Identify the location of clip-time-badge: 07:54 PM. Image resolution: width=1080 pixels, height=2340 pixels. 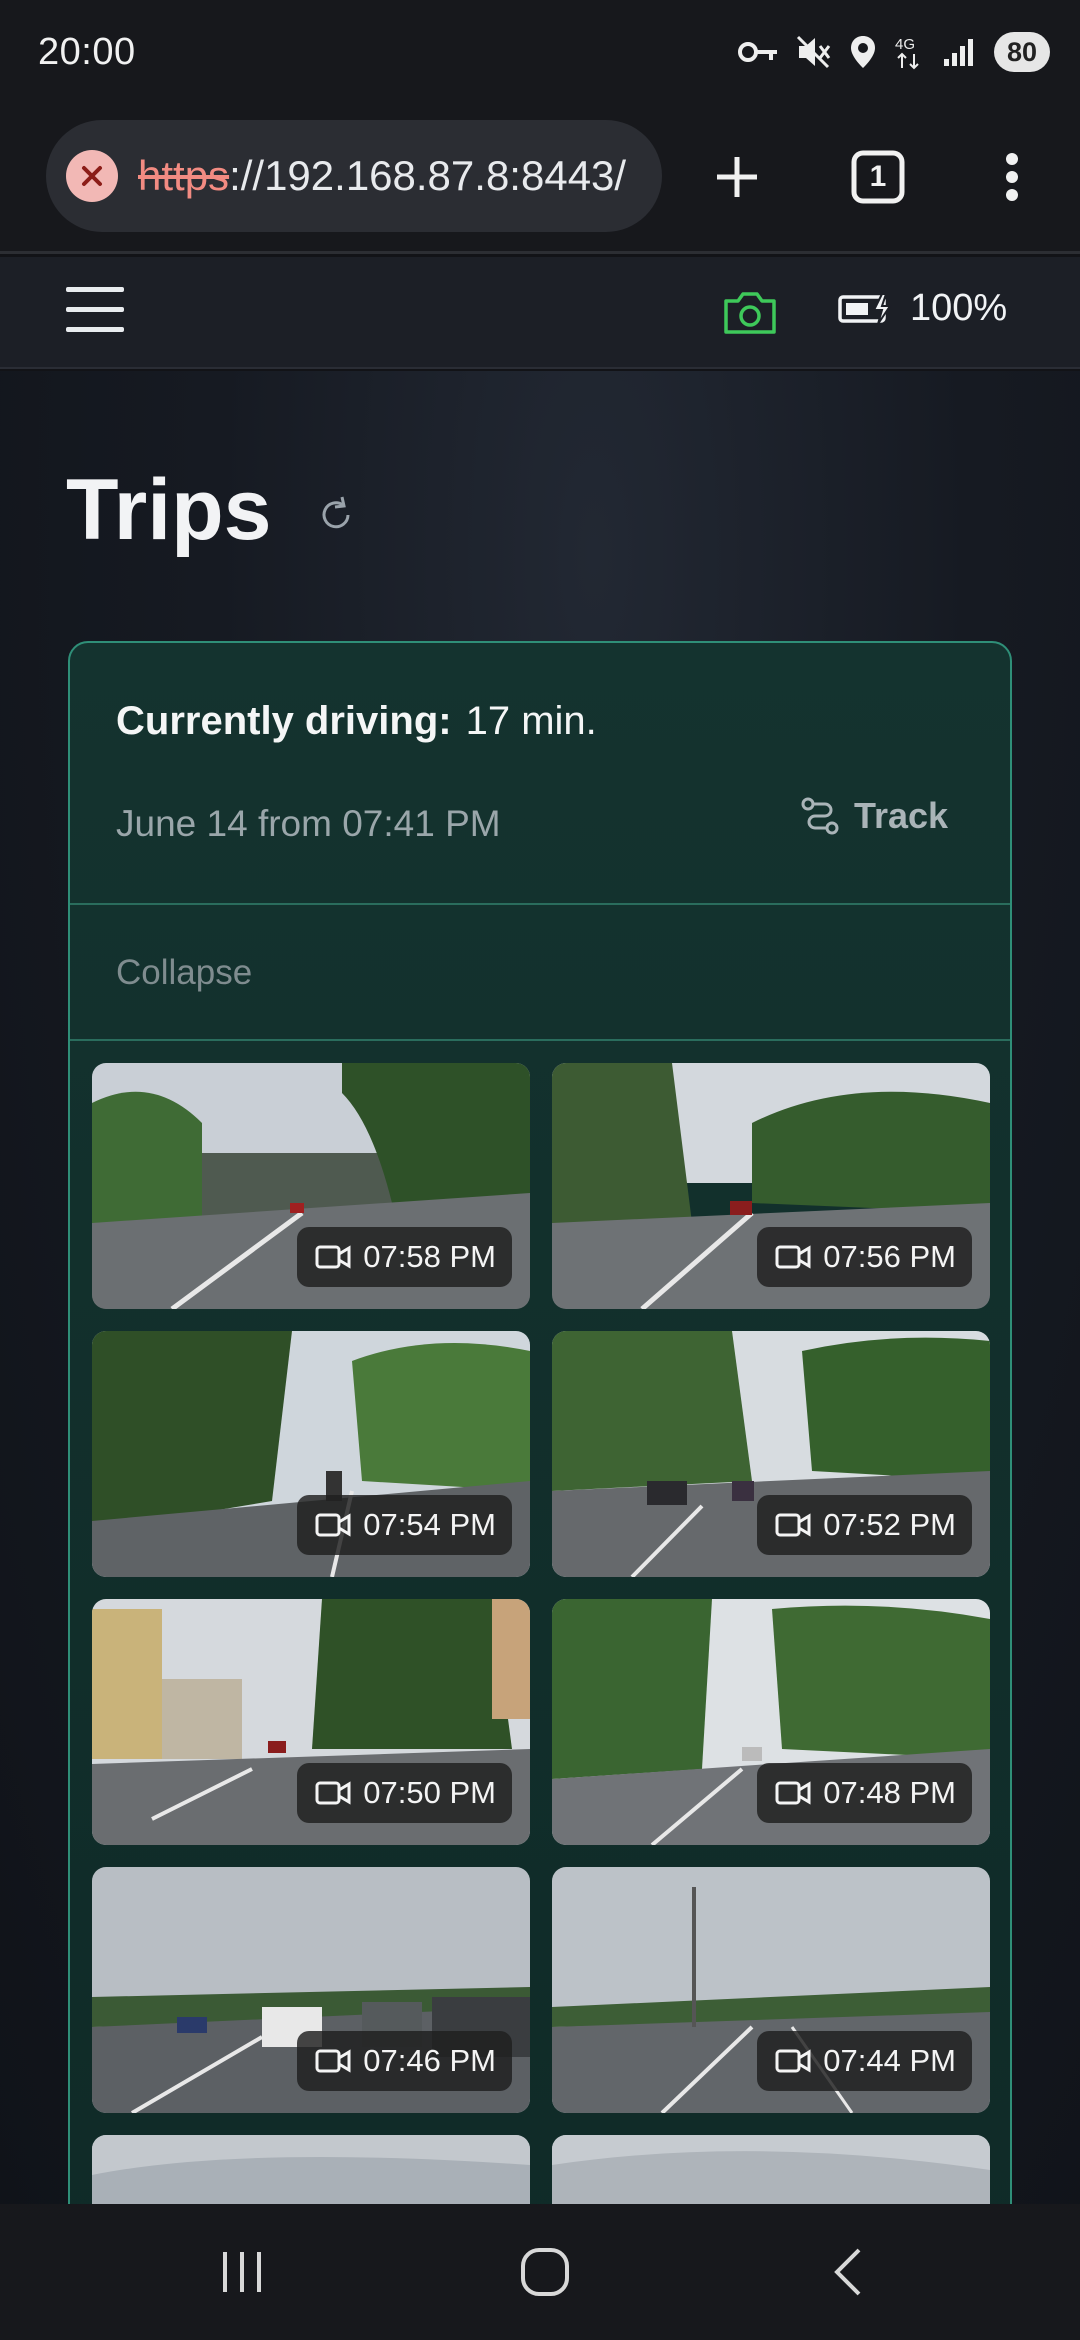
(404, 1525).